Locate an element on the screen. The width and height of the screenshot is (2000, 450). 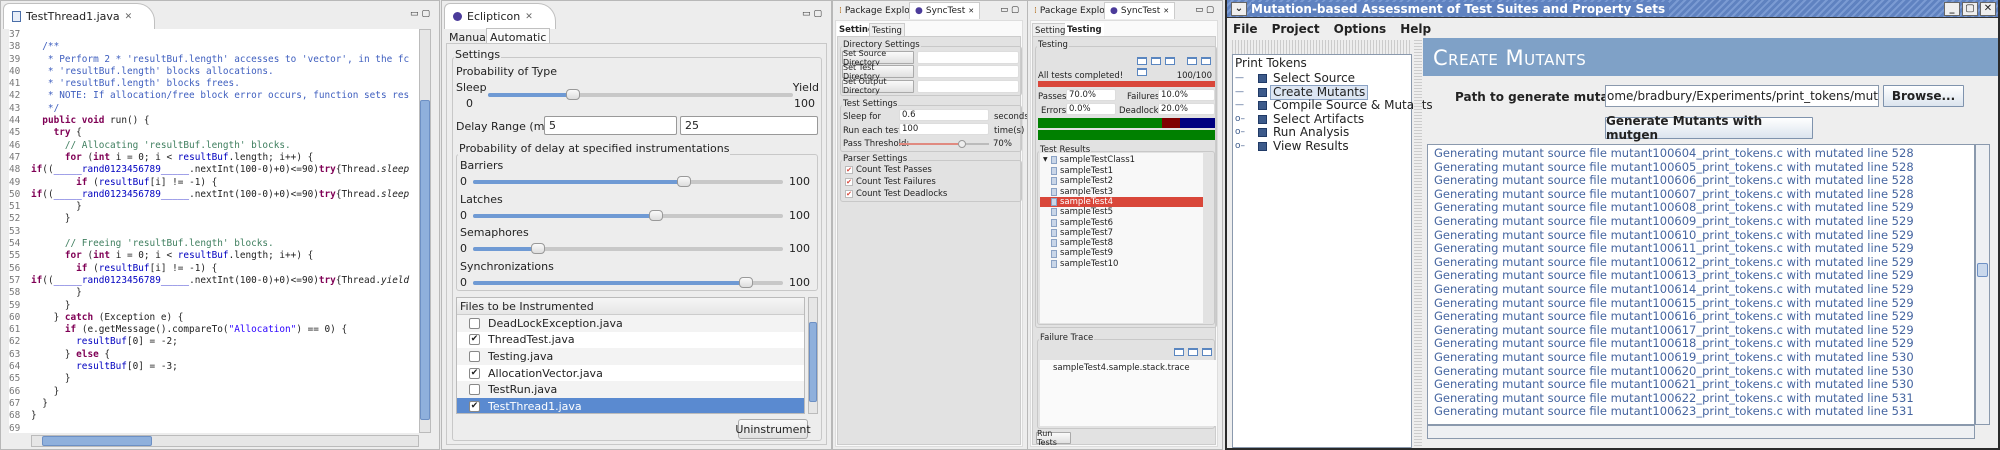
tree-item: — Create Mutants is located at coordinates (1302, 92).